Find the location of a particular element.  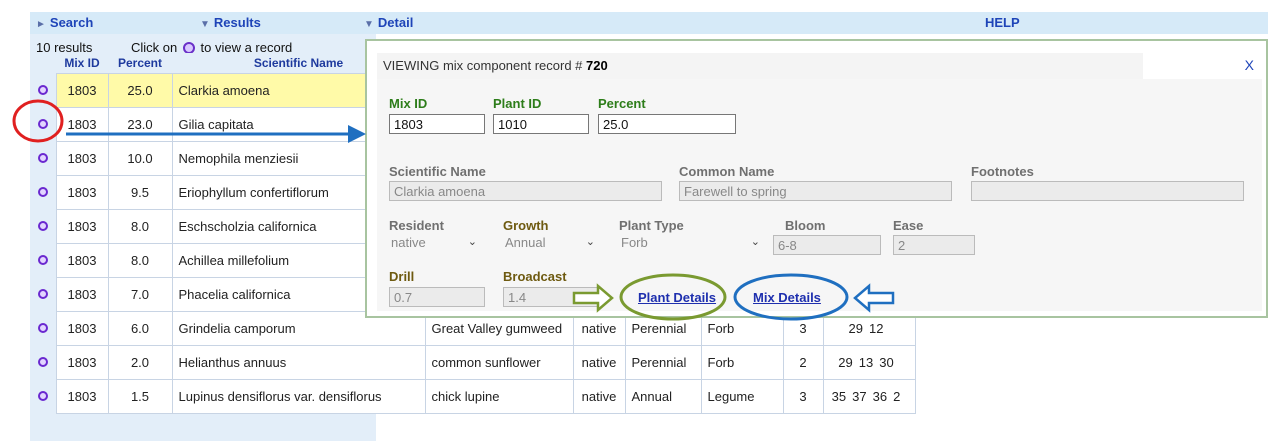

green-arrow-icon is located at coordinates (593, 298).